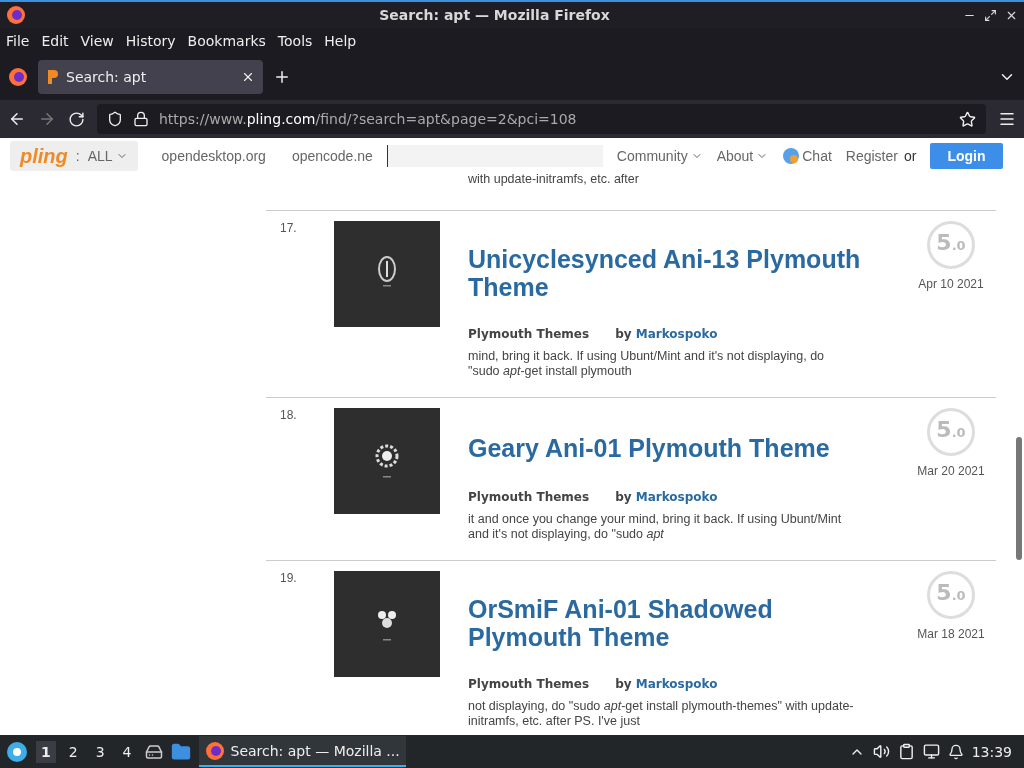 This screenshot has height=768, width=1024. What do you see at coordinates (107, 156) in the screenshot?
I see `scope-dropdown: ALL` at bounding box center [107, 156].